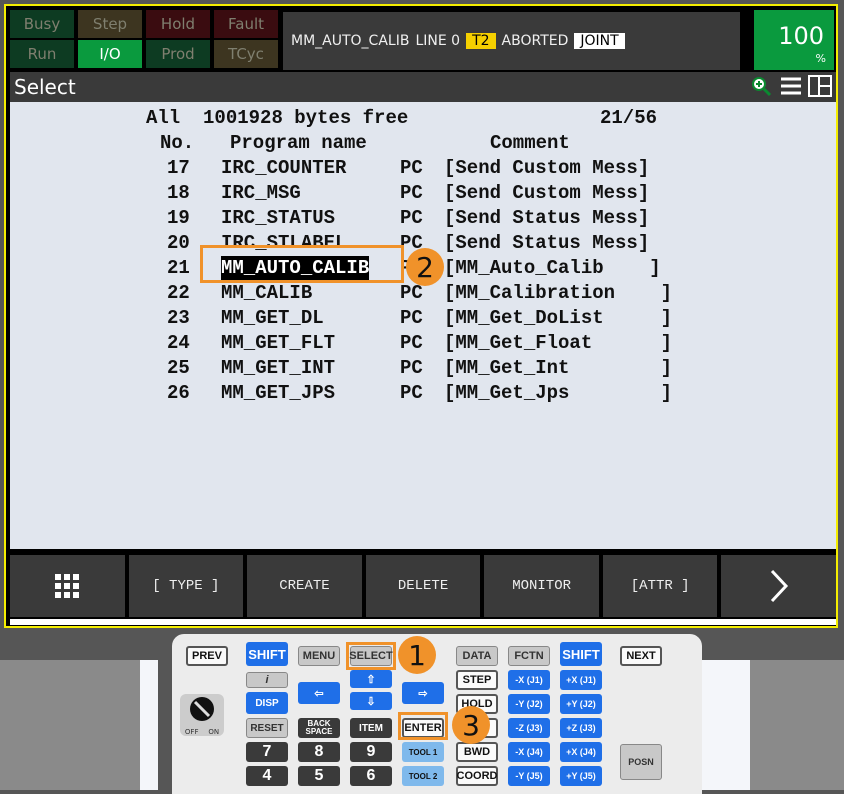 The width and height of the screenshot is (844, 794). Describe the element at coordinates (481, 41) in the screenshot. I see `mode-badge: T2` at that location.